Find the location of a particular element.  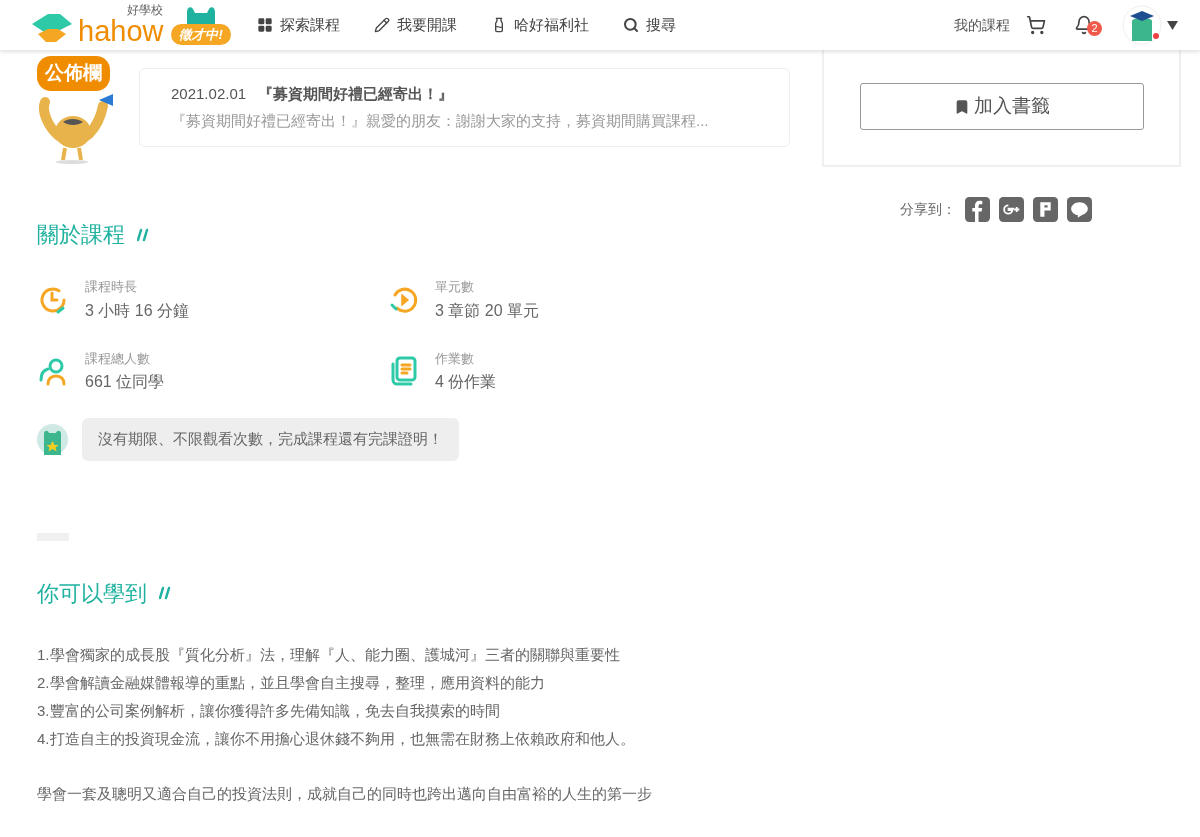

nav-link: 哈好福利社 is located at coordinates (539, 25).